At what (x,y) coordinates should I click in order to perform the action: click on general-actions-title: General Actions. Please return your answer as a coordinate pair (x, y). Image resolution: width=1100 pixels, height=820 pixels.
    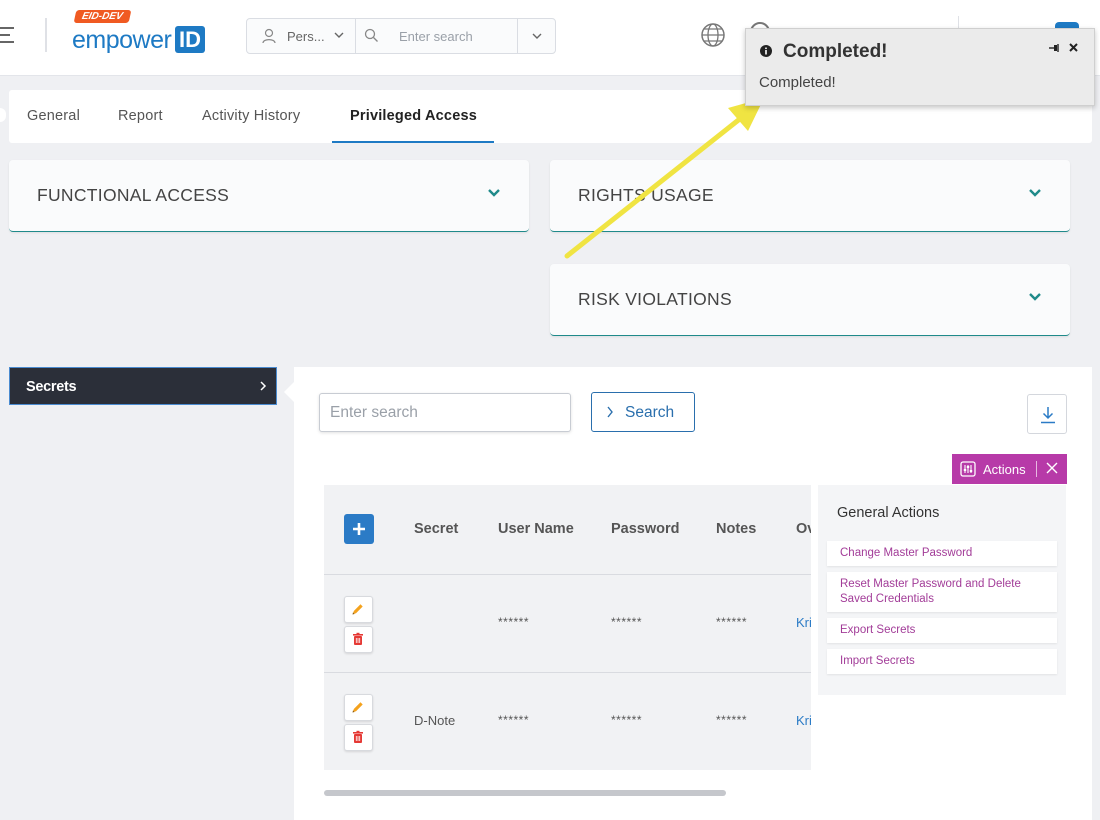
    Looking at the image, I should click on (888, 513).